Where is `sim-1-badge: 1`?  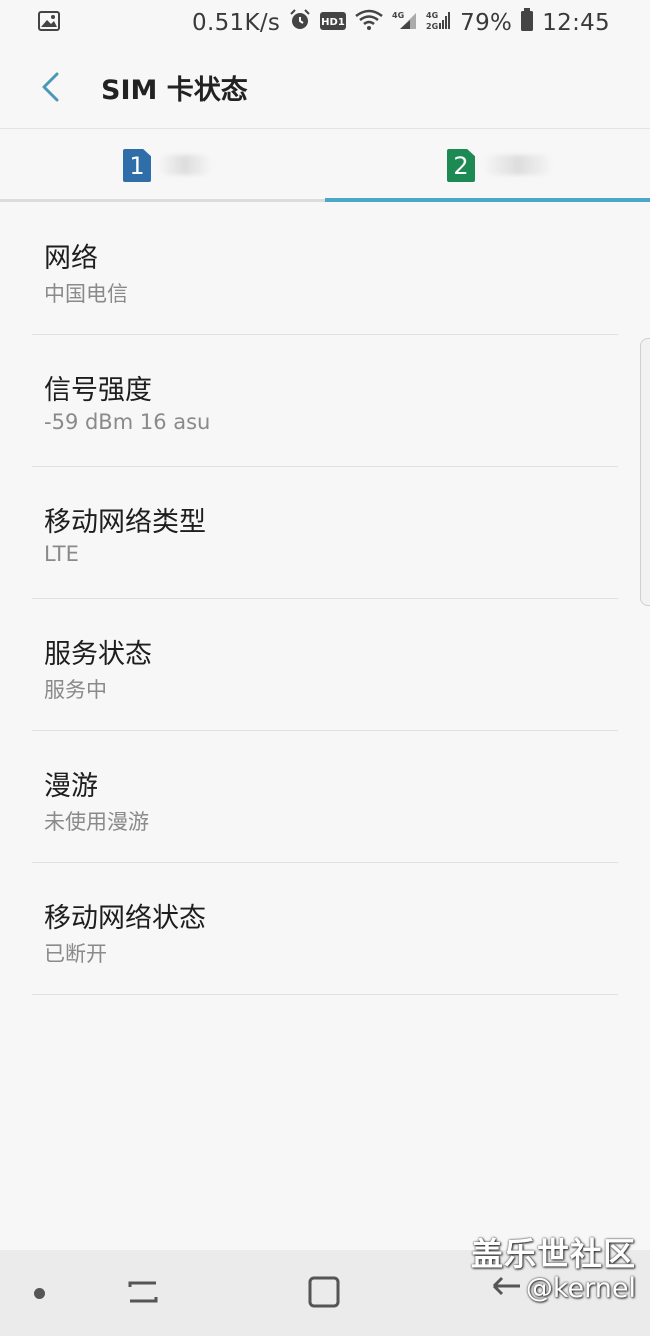 sim-1-badge: 1 is located at coordinates (137, 165).